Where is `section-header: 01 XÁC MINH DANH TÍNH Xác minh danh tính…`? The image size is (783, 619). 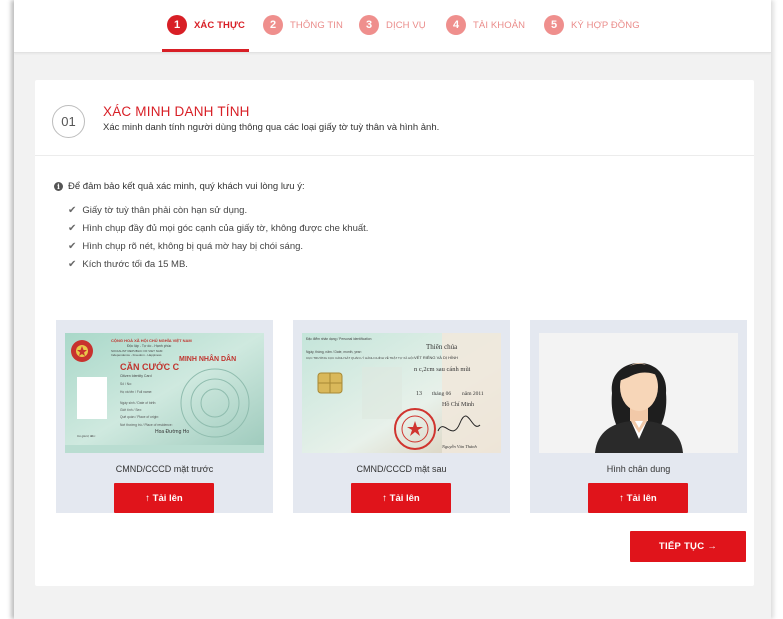 section-header: 01 XÁC MINH DANH TÍNH Xác minh danh tính… is located at coordinates (394, 118).